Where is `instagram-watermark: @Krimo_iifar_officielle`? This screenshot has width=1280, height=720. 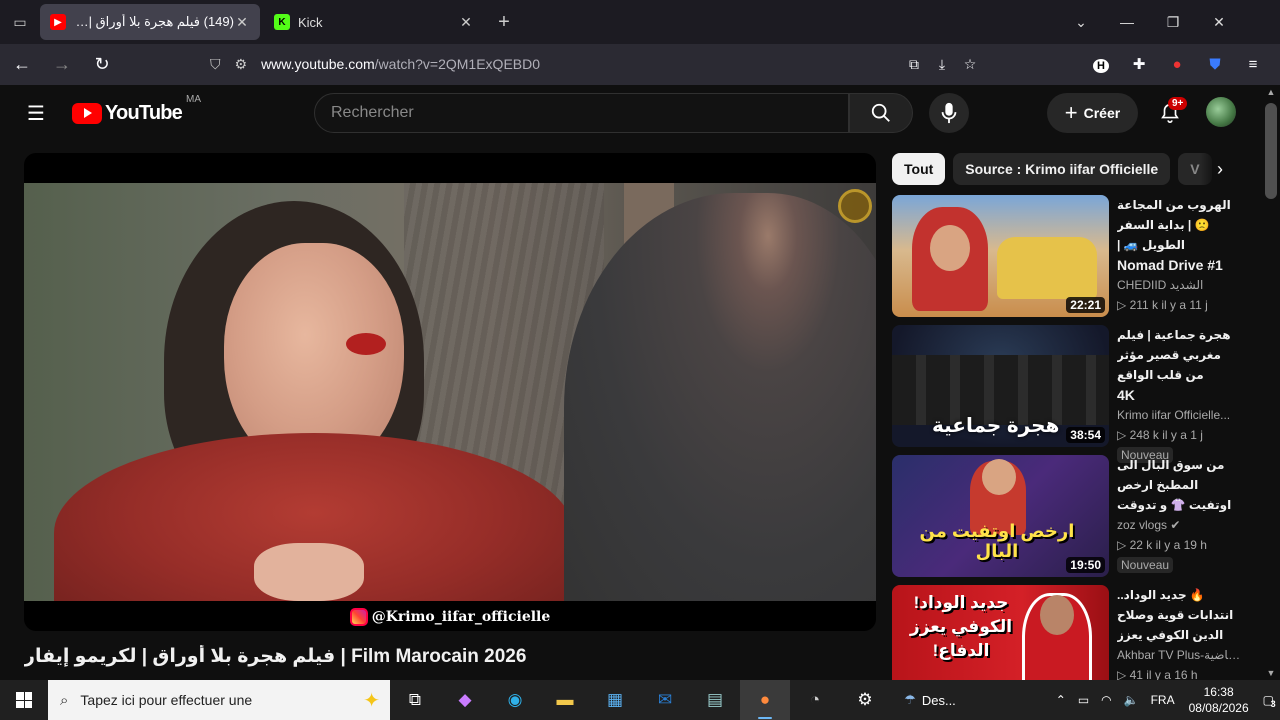 instagram-watermark: @Krimo_iifar_officielle is located at coordinates (450, 617).